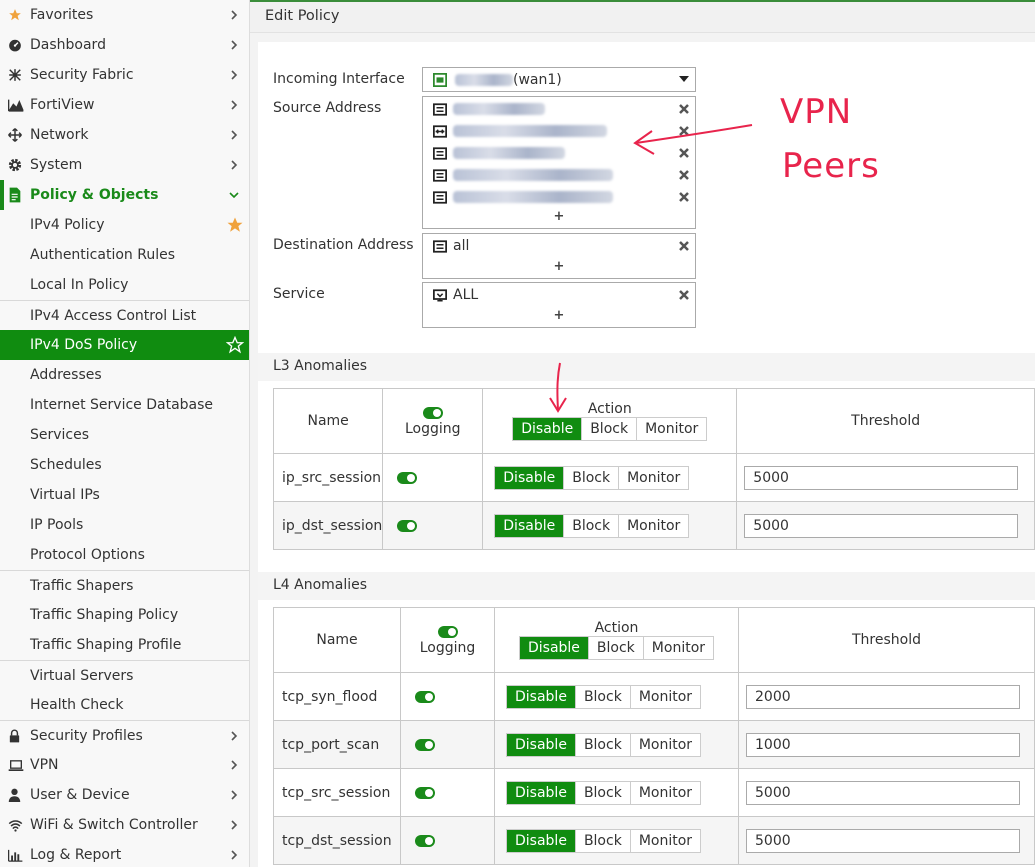 Image resolution: width=1035 pixels, height=867 pixels. I want to click on sidebar-item-network: Network, so click(124, 135).